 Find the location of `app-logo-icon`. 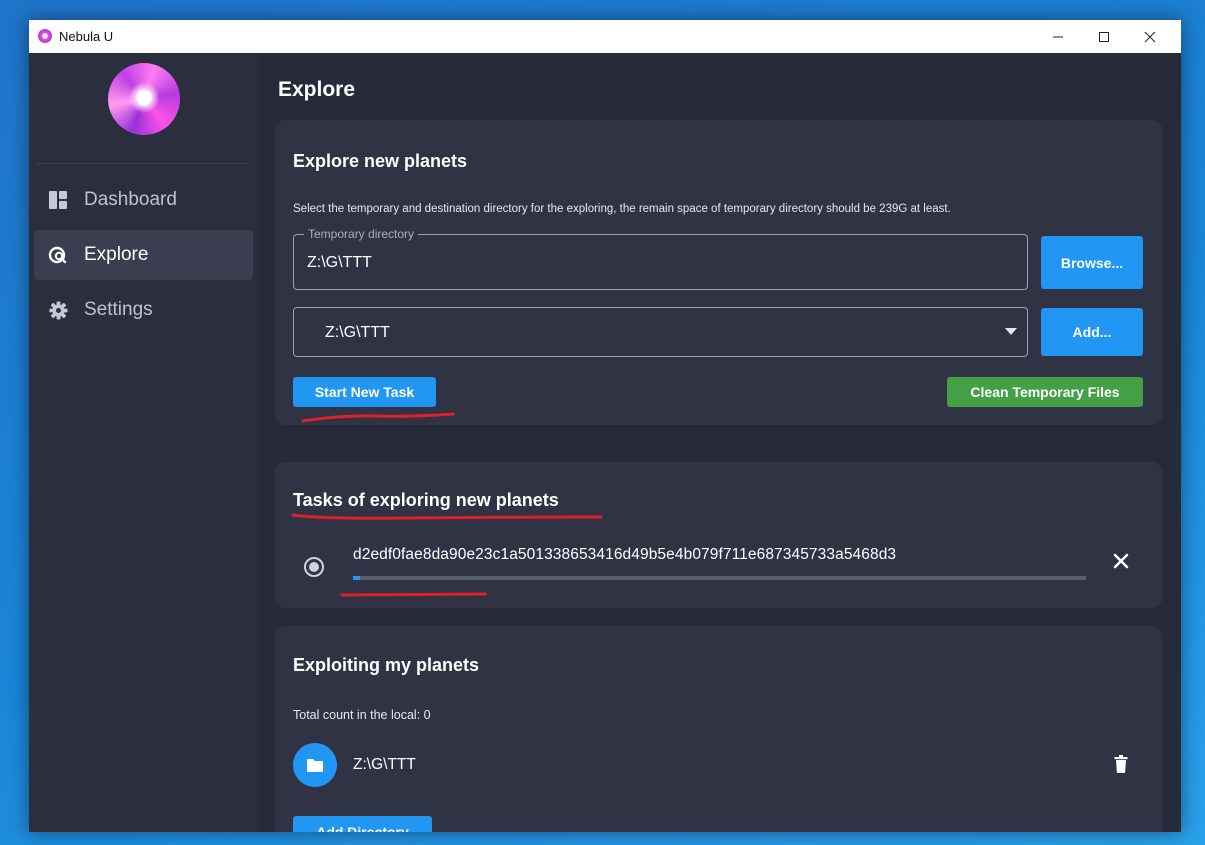

app-logo-icon is located at coordinates (45, 36).